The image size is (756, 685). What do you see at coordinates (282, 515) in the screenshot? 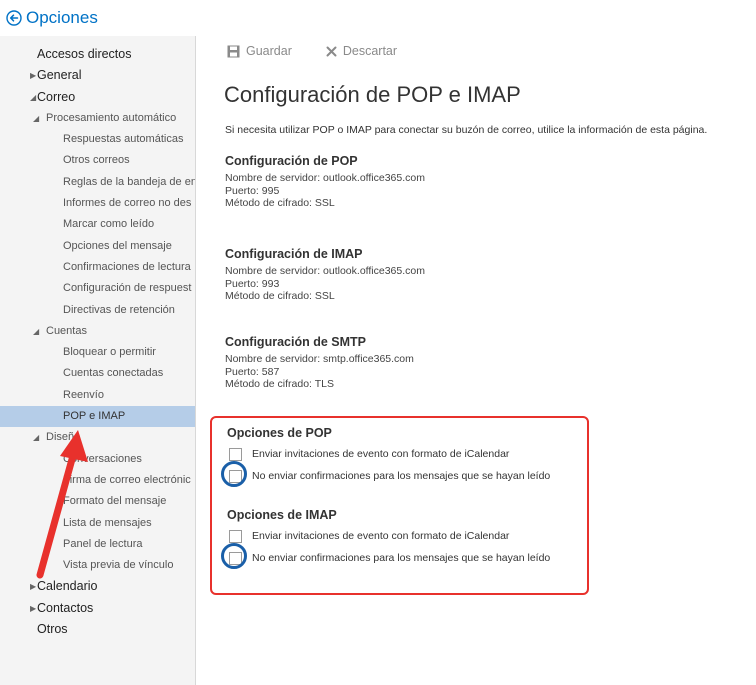
I see `imap-options-heading: Opciones de IMAP` at bounding box center [282, 515].